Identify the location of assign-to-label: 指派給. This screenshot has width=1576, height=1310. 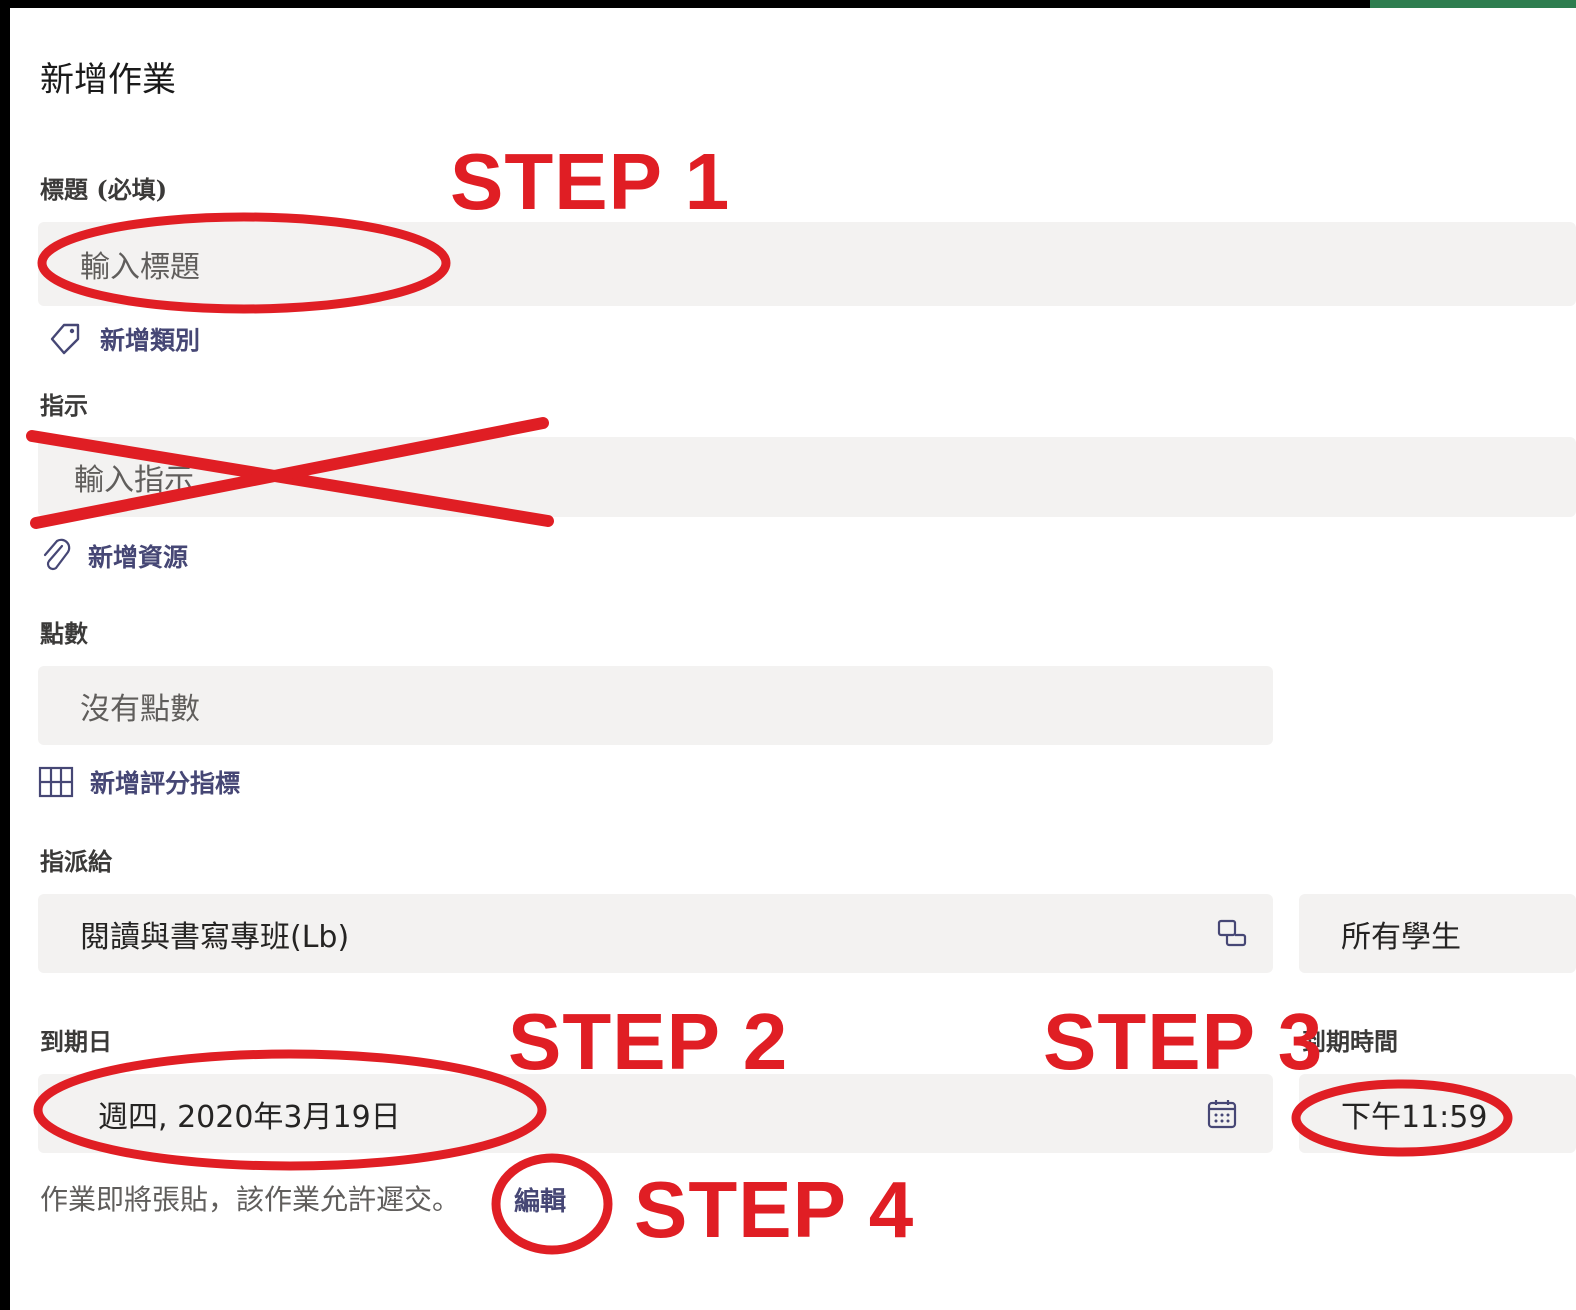
(76, 861).